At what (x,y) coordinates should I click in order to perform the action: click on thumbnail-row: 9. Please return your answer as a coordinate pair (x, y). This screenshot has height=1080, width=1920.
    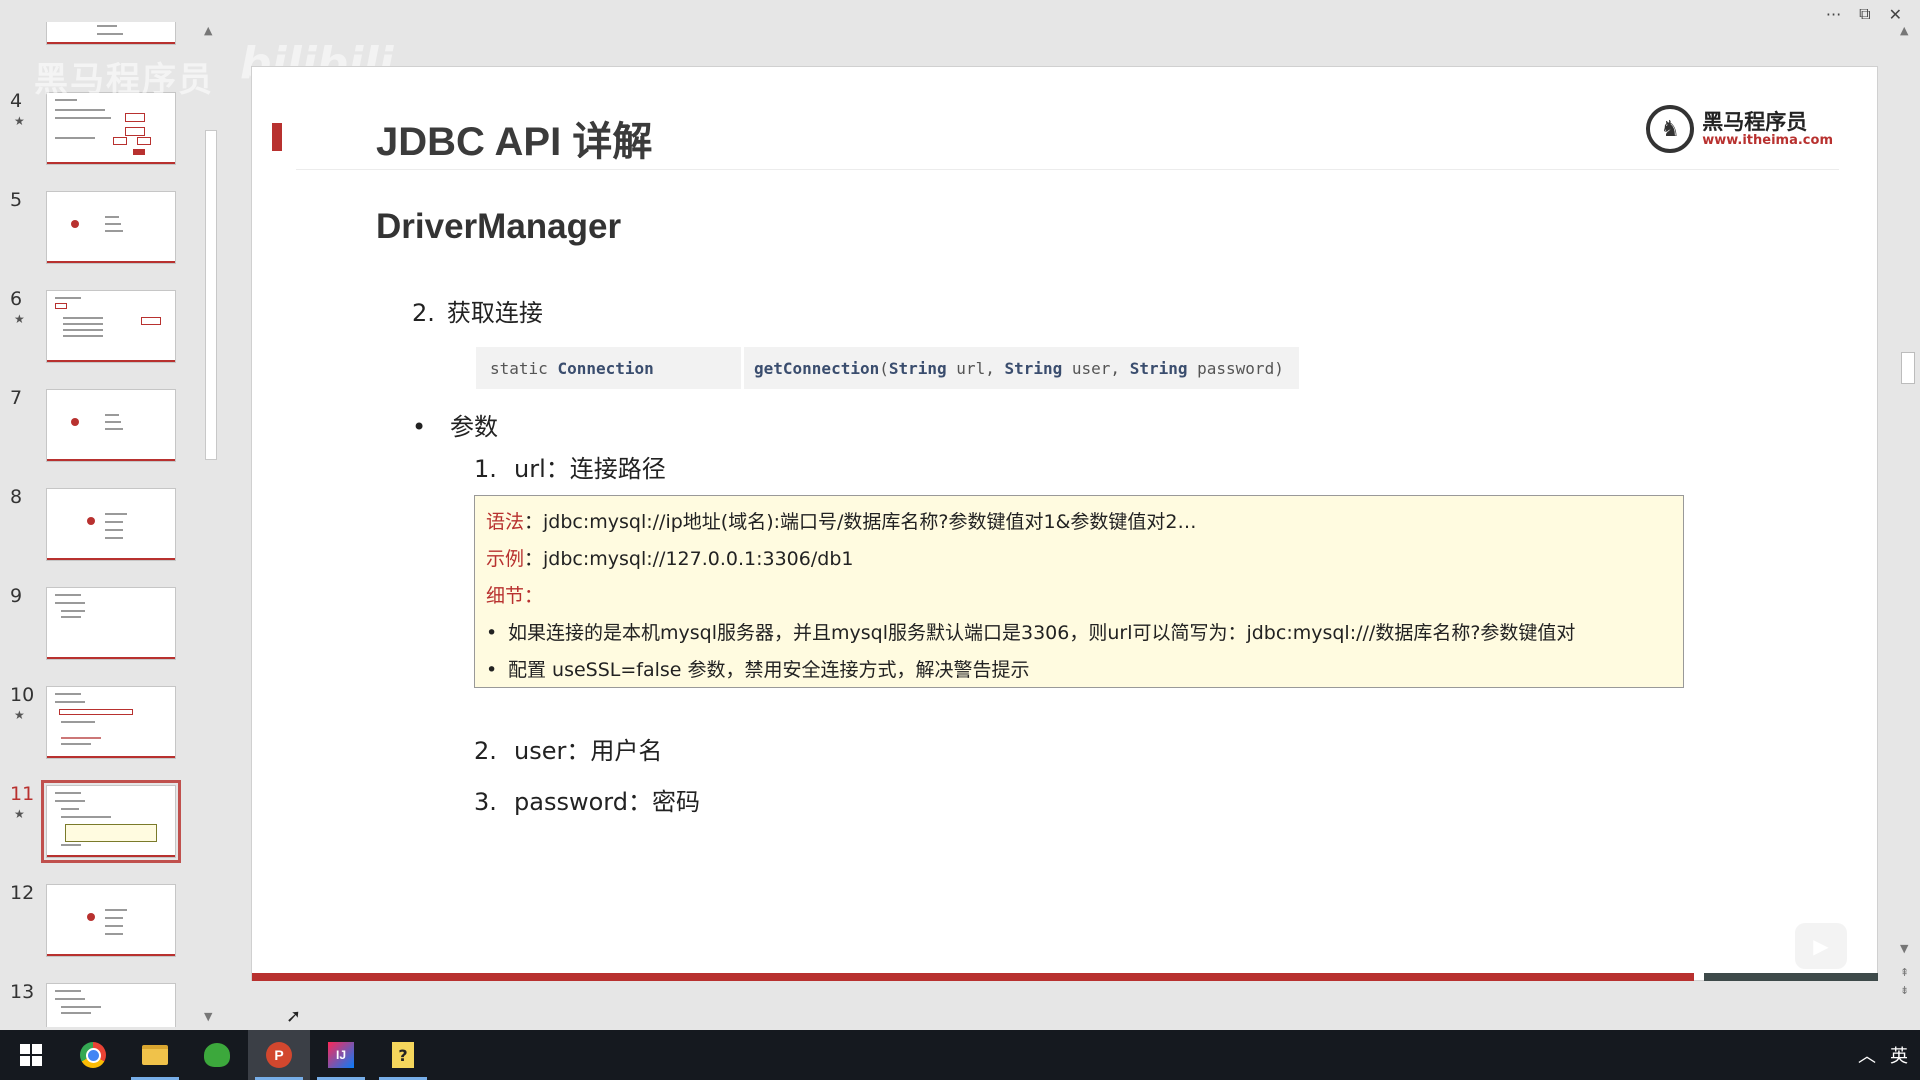
    Looking at the image, I should click on (95, 626).